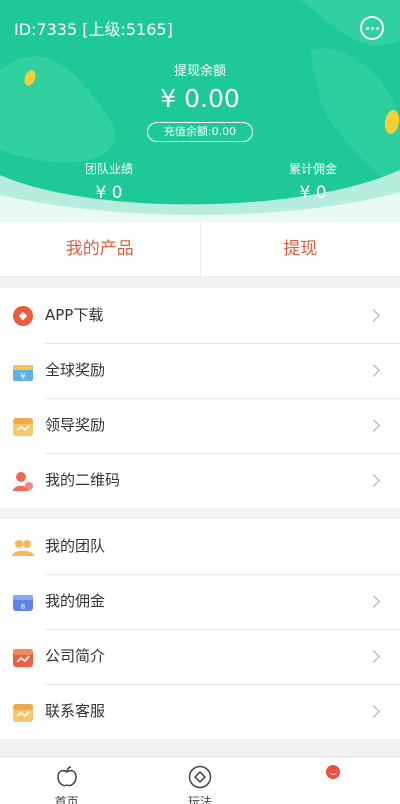  What do you see at coordinates (66, 776) in the screenshot?
I see `apple-home-icon` at bounding box center [66, 776].